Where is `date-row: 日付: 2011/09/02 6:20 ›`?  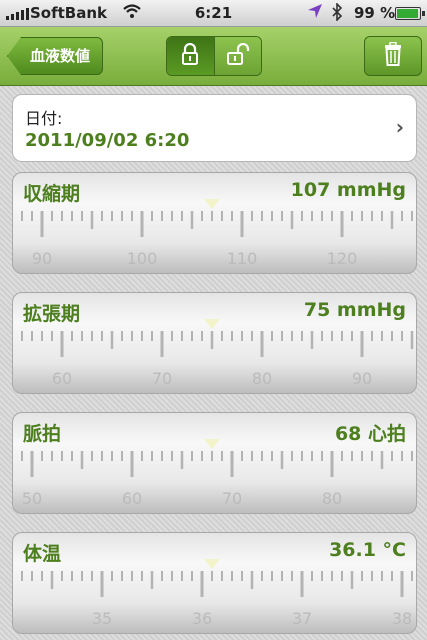
date-row: 日付: 2011/09/02 6:20 › is located at coordinates (214, 128).